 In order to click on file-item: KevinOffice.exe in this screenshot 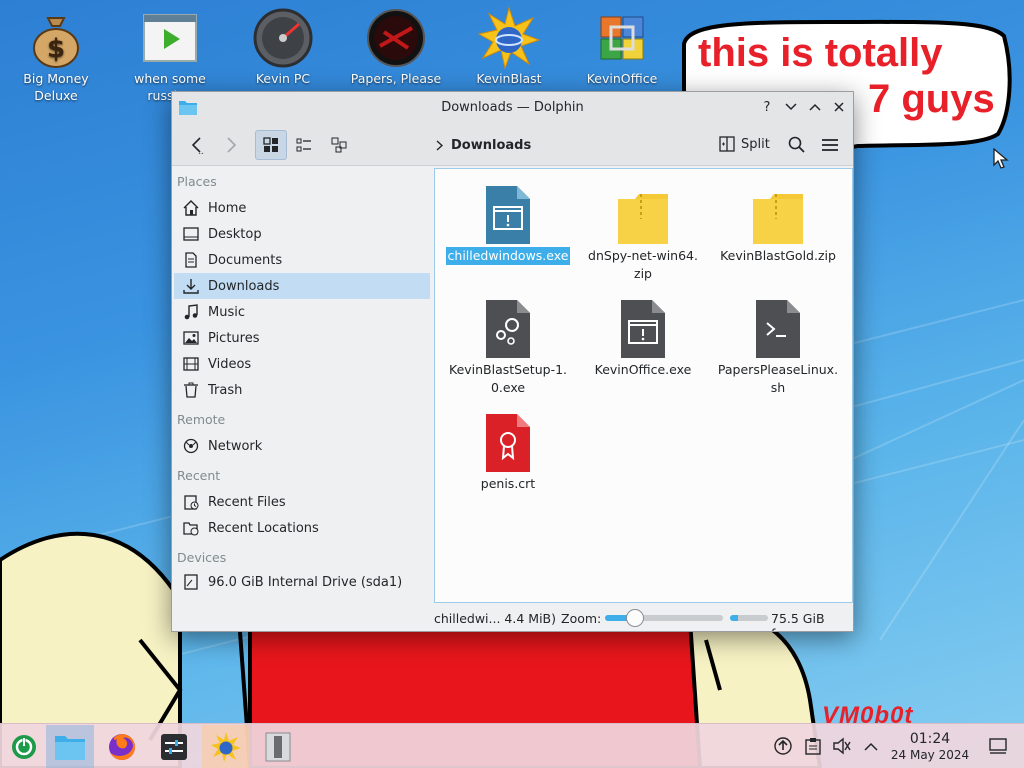, I will do `click(643, 337)`.